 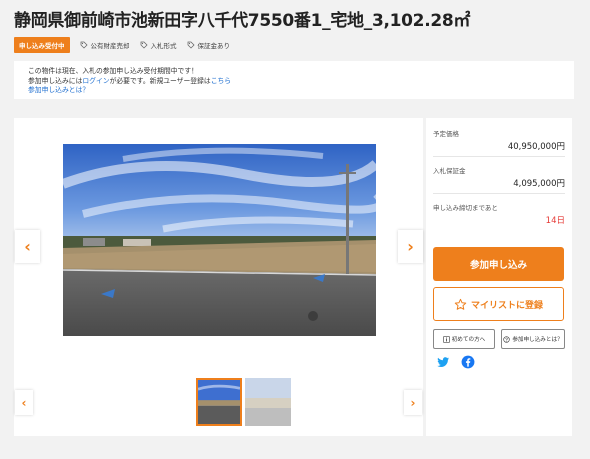 I want to click on page-title: 静岡県御前崎市池新田字八千代7550番1_宅地_3,102.28㎡, so click(x=242, y=21).